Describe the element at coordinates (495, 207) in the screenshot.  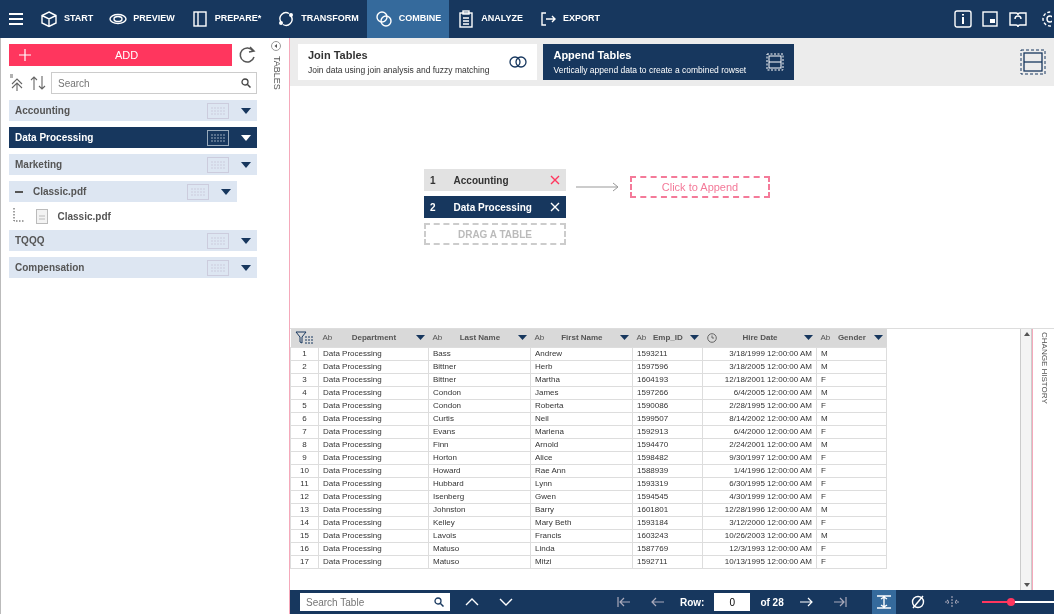
I see `append-table-item: 2 Data Processing` at that location.